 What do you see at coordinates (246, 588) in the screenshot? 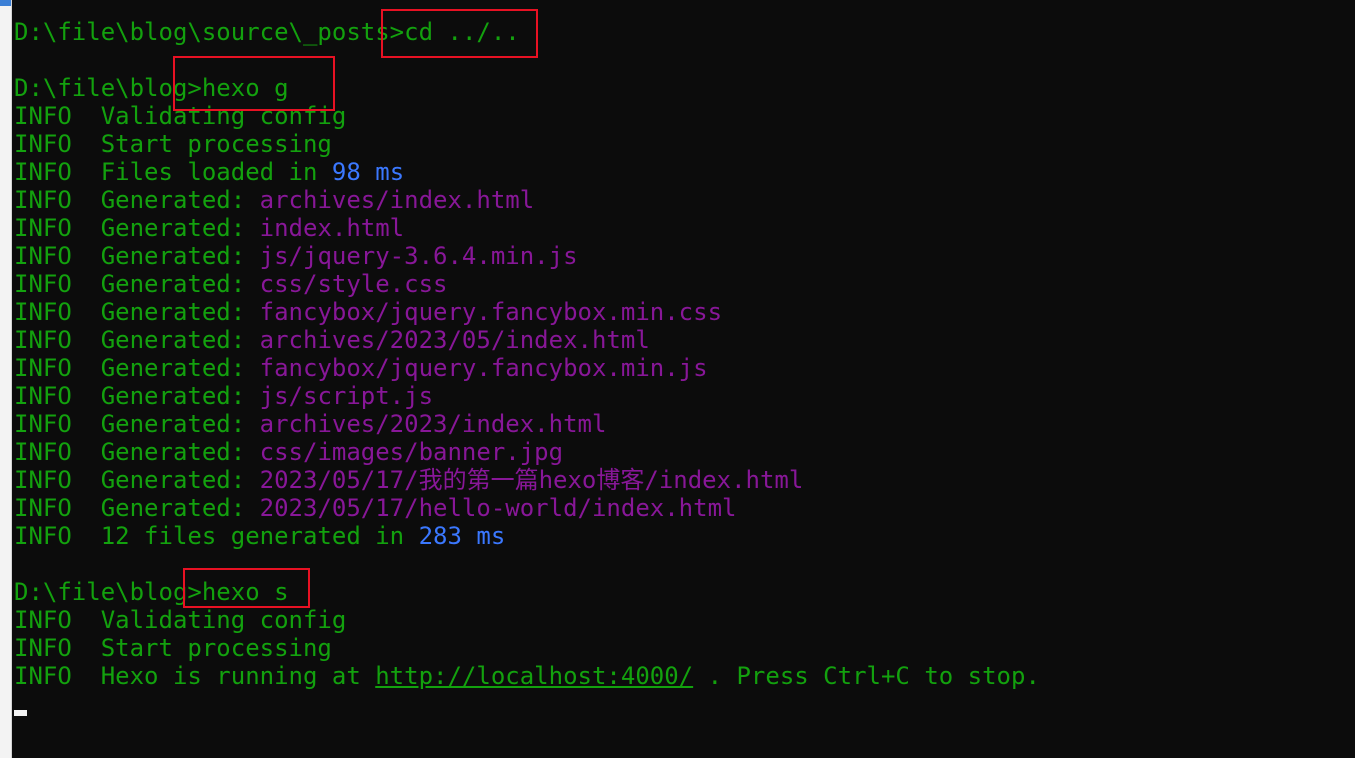
I see `highlight-box-hexo-s` at bounding box center [246, 588].